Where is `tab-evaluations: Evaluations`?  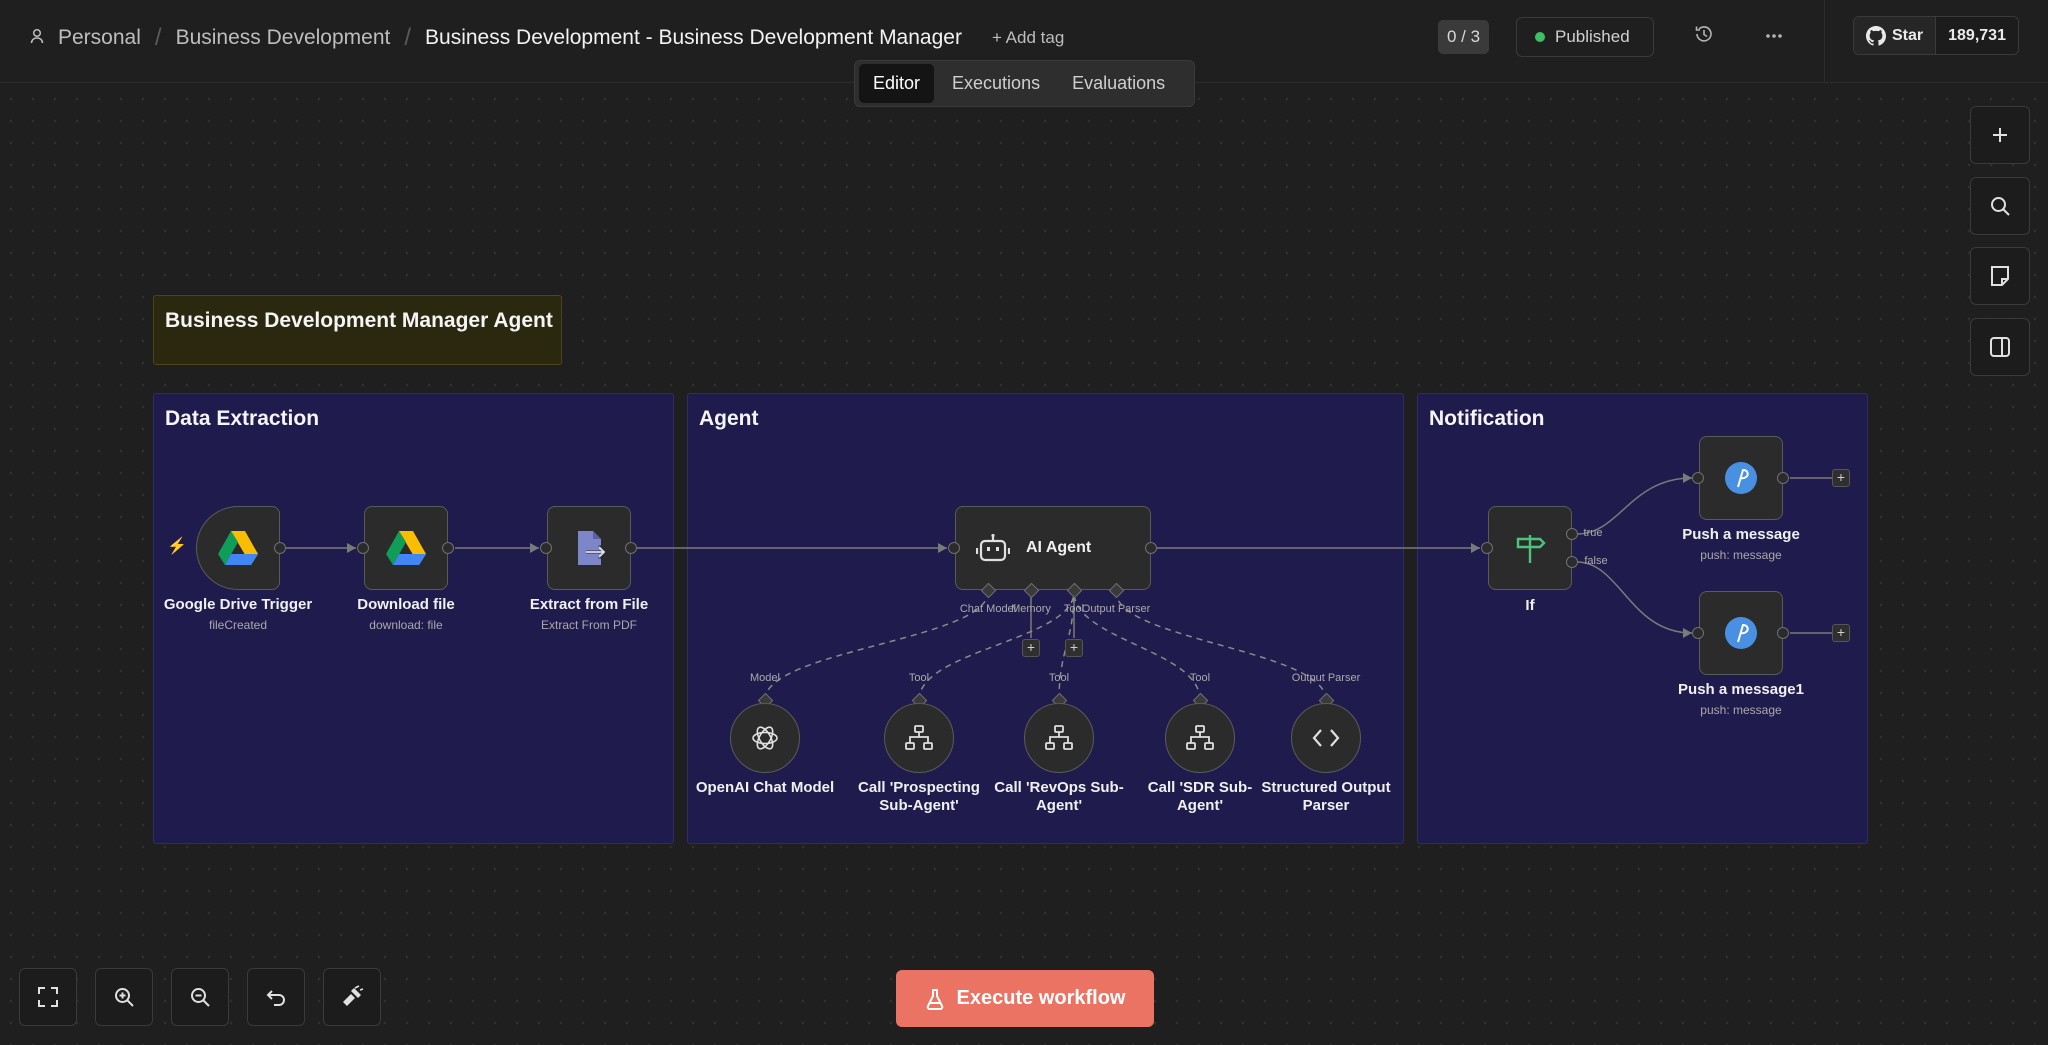
tab-evaluations: Evaluations is located at coordinates (1118, 83).